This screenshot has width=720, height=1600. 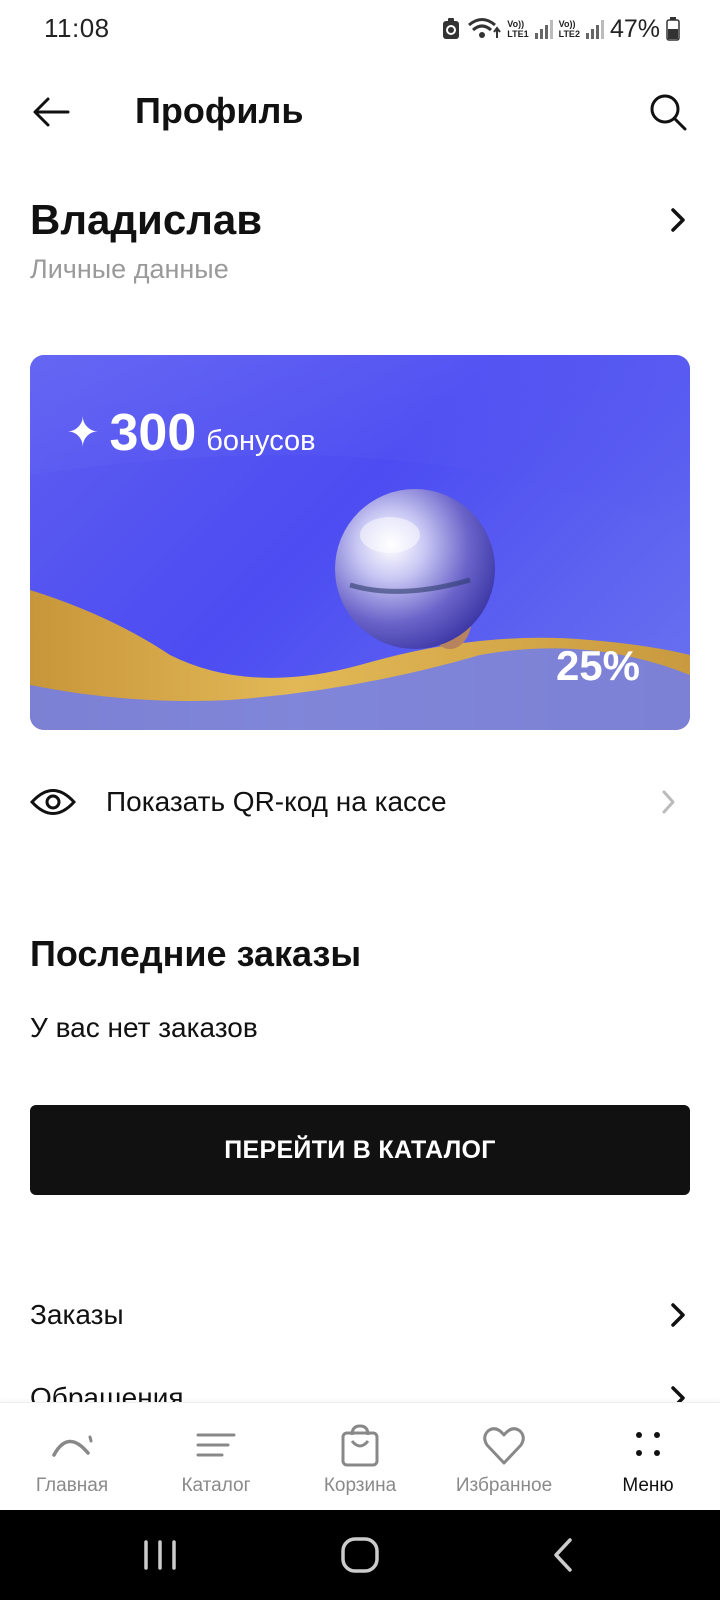 What do you see at coordinates (564, 1555) in the screenshot?
I see `back-icon` at bounding box center [564, 1555].